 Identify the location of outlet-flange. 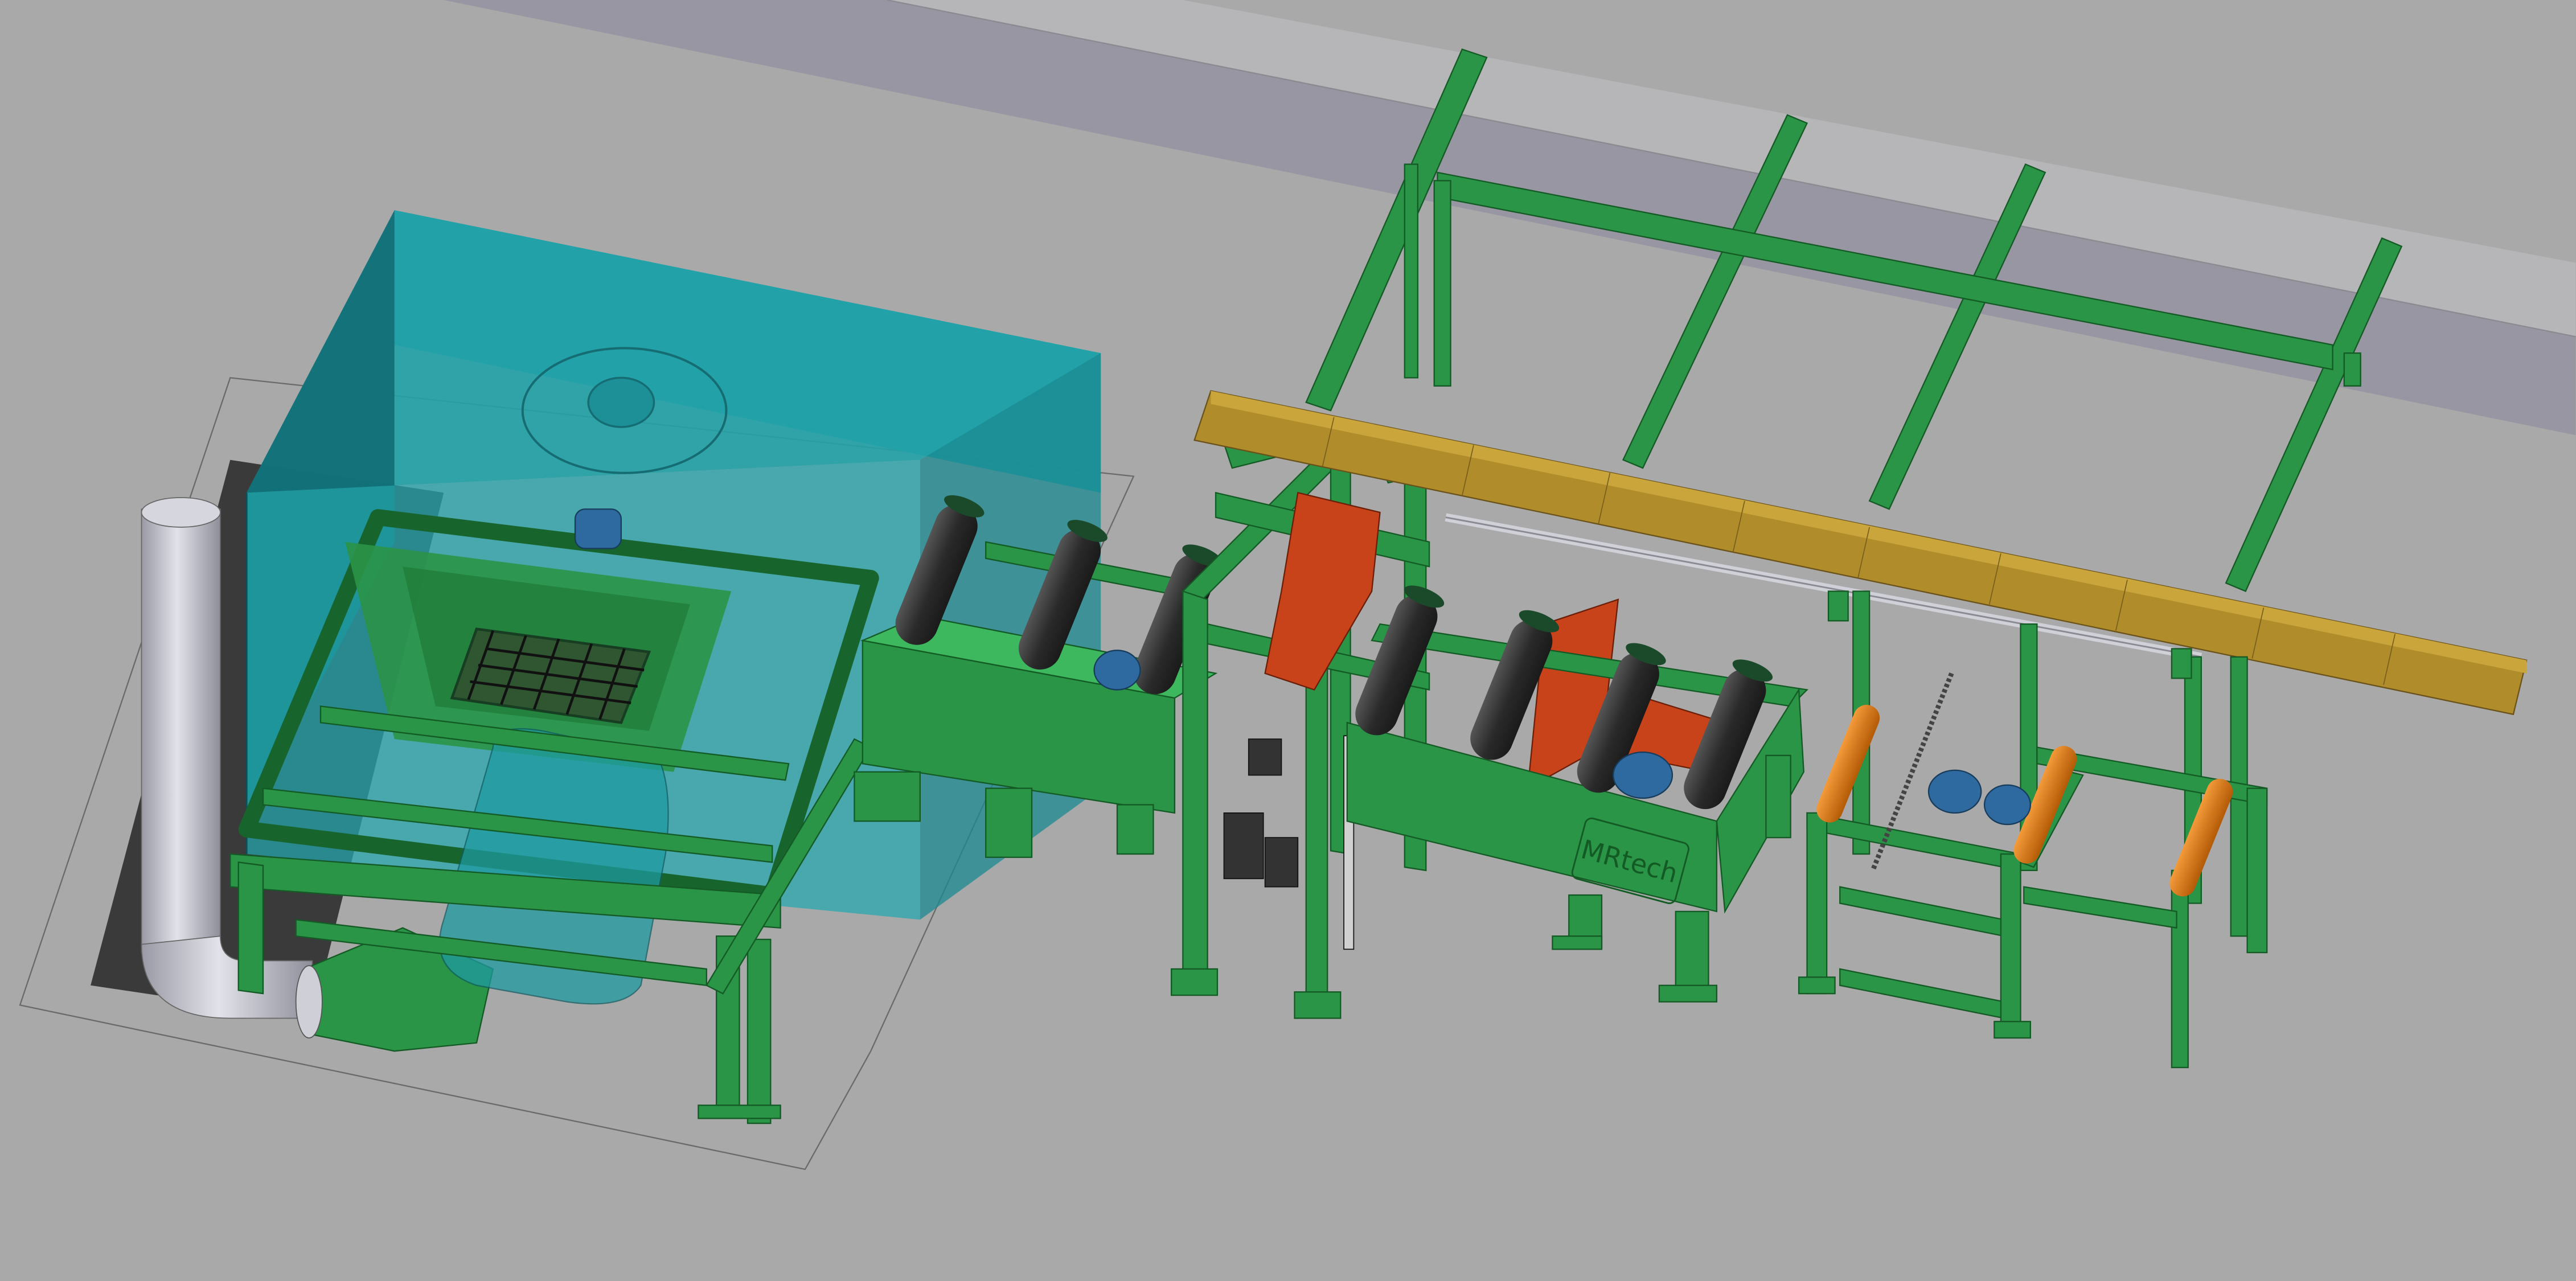
(309, 1001).